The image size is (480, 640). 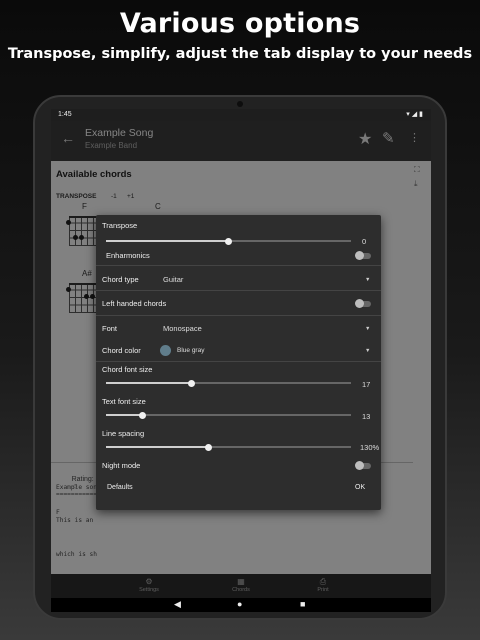 I want to click on night-mode-label: Night mode, so click(x=121, y=465).